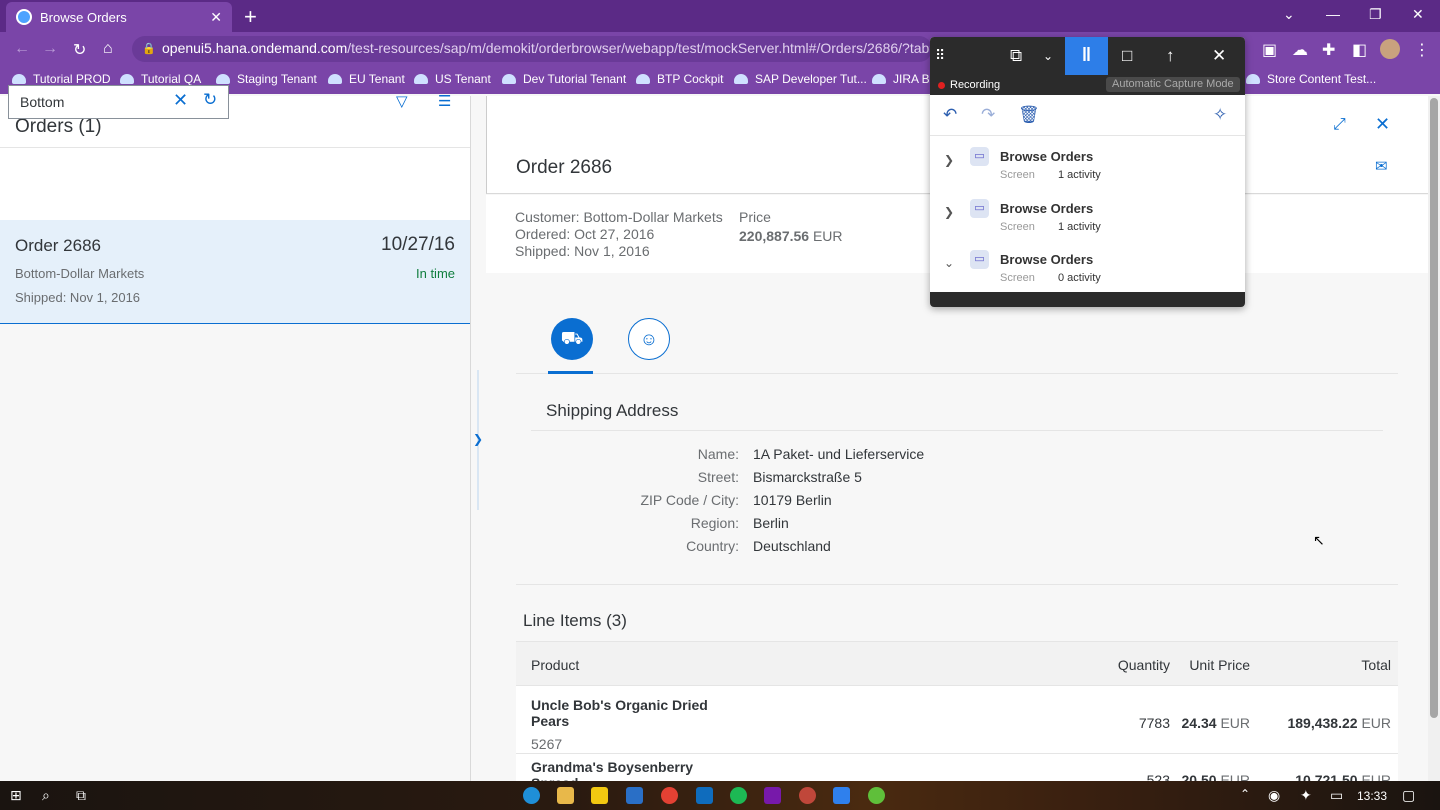 Image resolution: width=1440 pixels, height=810 pixels. Describe the element at coordinates (807, 795) in the screenshot. I see `chrome-active-icon` at that location.